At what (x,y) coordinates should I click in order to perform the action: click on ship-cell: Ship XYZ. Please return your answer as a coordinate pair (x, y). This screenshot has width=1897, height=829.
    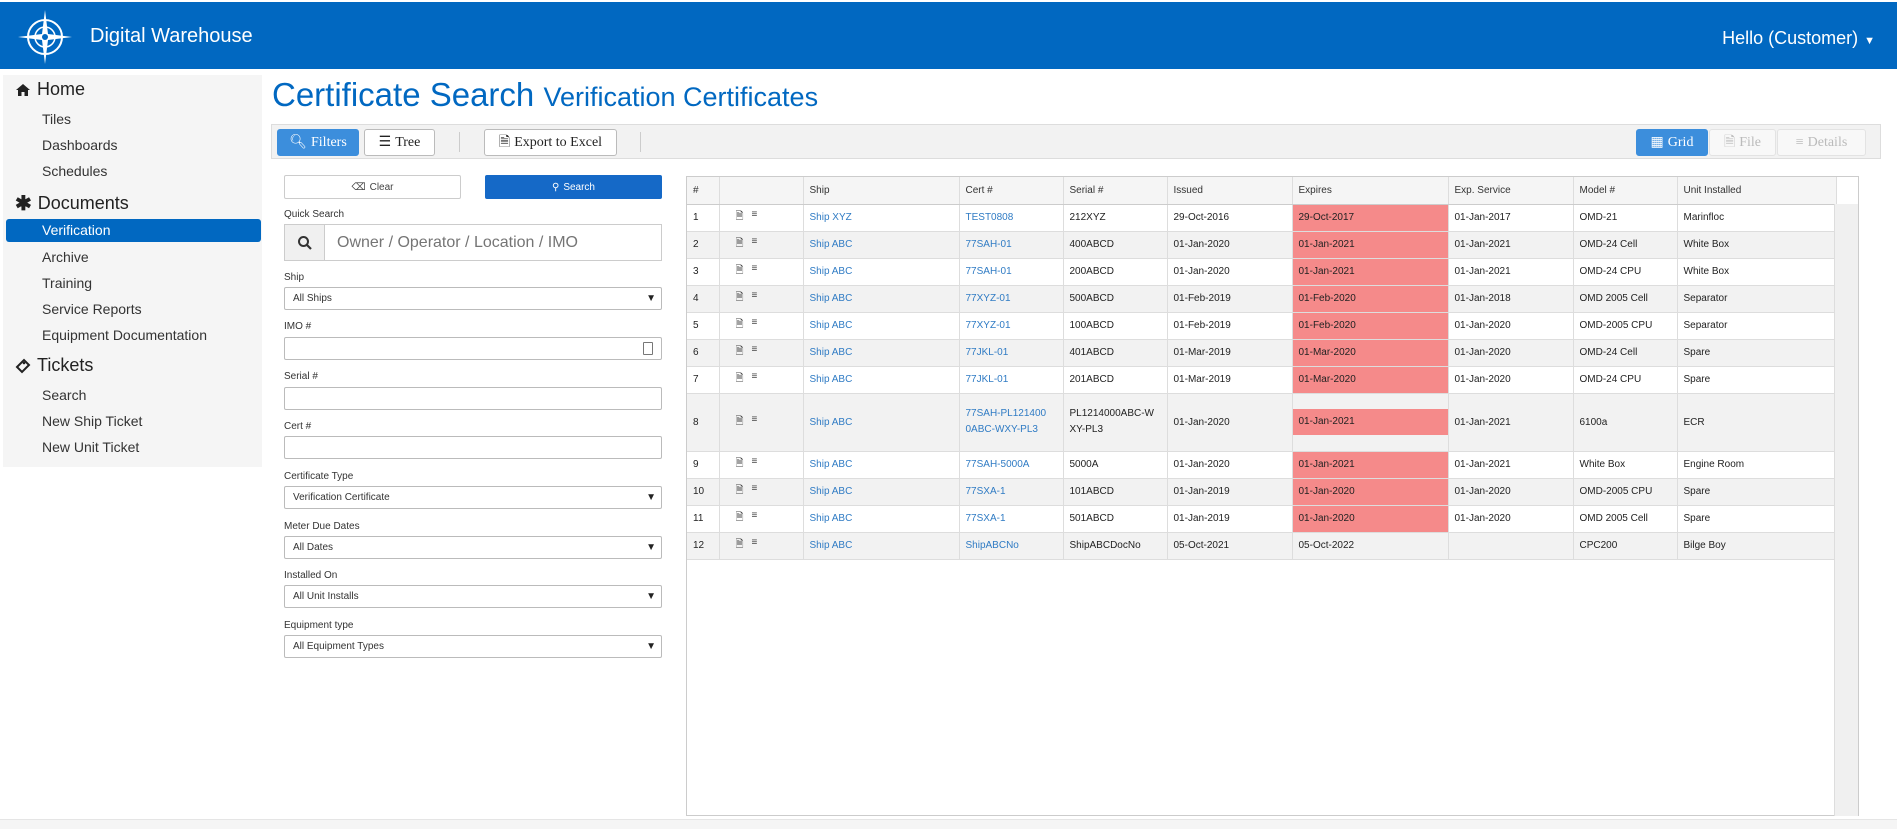
    Looking at the image, I should click on (881, 218).